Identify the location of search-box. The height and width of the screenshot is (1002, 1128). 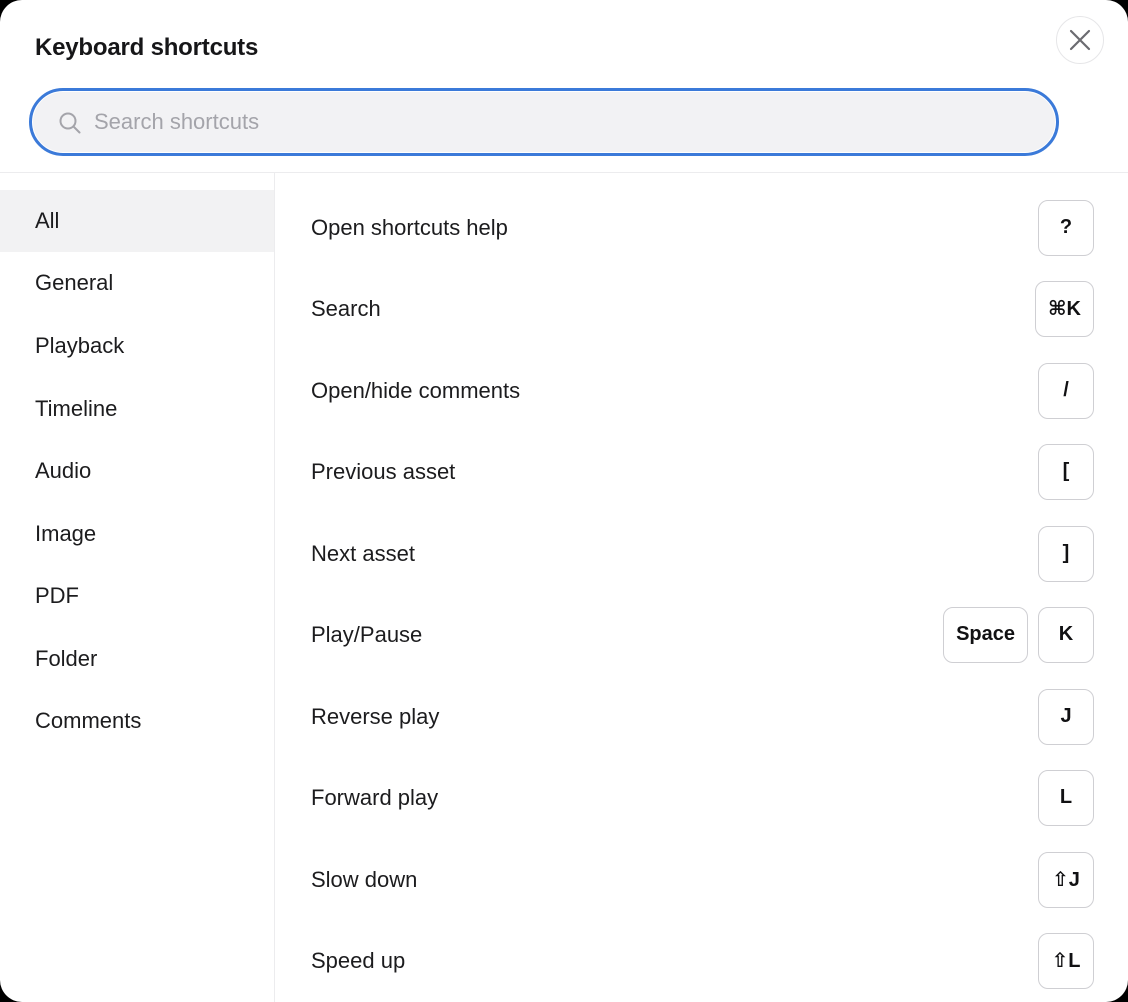
(544, 122).